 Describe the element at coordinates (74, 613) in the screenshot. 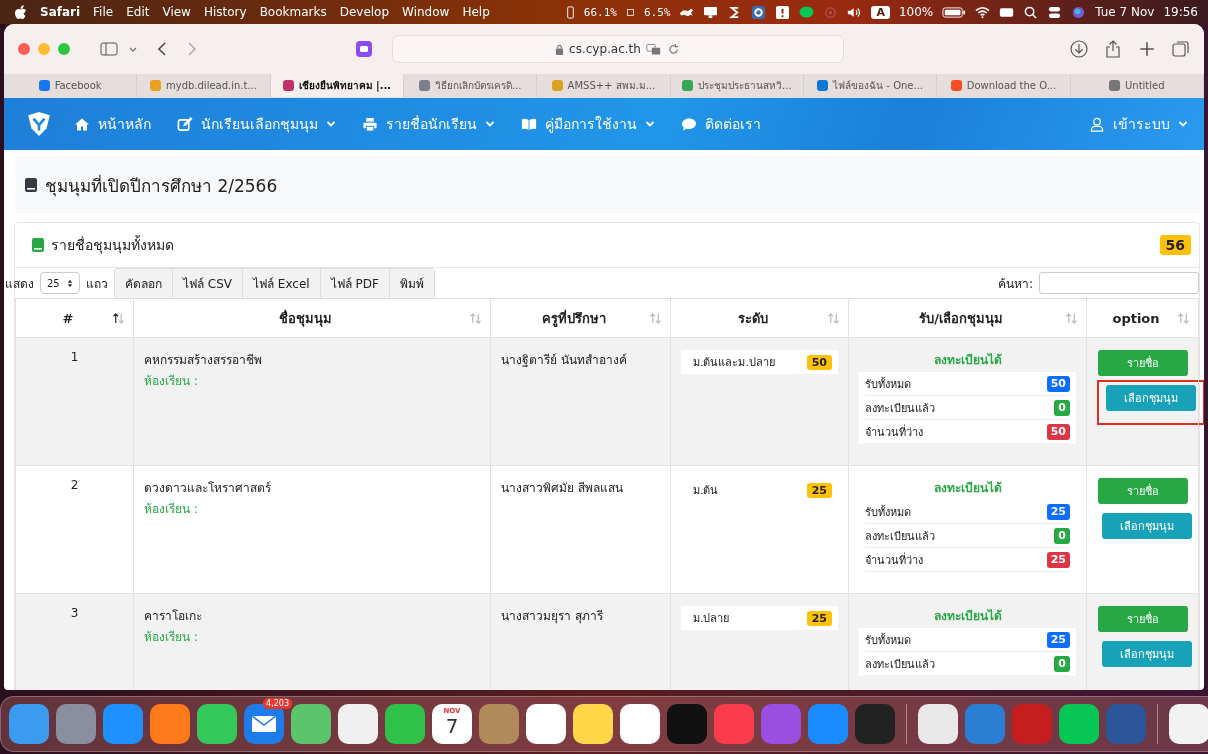

I see `row-number: 3` at that location.